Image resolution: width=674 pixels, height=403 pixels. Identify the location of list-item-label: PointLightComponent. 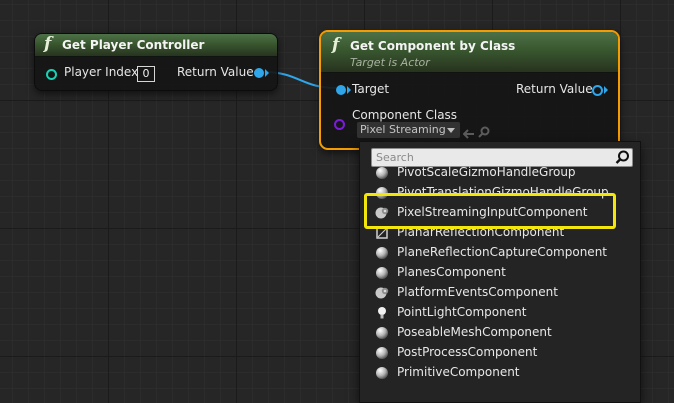
(462, 312).